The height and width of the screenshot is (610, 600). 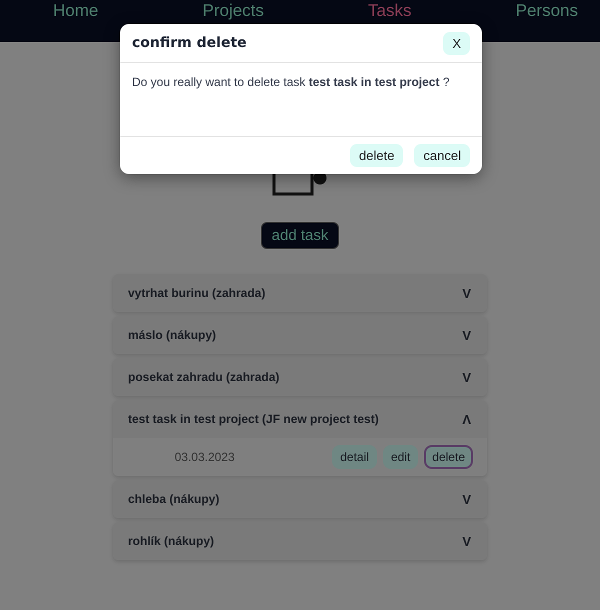 What do you see at coordinates (390, 11) in the screenshot?
I see `nav-link: Tasks` at bounding box center [390, 11].